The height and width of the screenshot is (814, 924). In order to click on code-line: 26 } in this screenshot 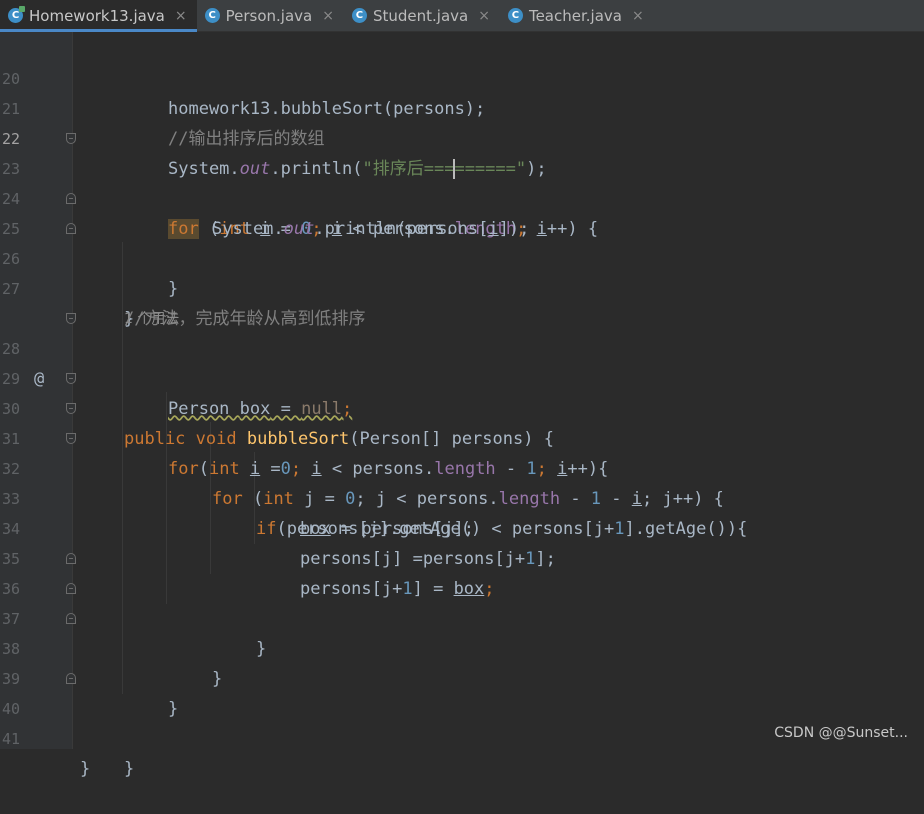, I will do `click(462, 271)`.